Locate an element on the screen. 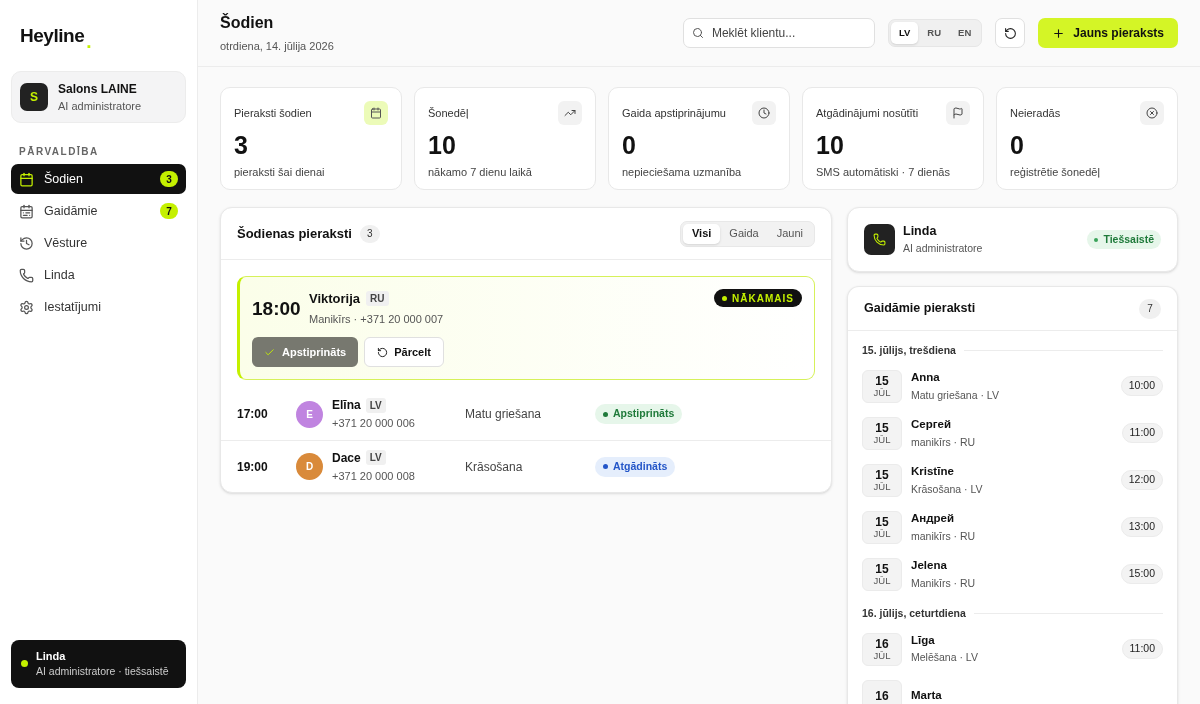 The image size is (1200, 704). client-avatar: E is located at coordinates (309, 414).